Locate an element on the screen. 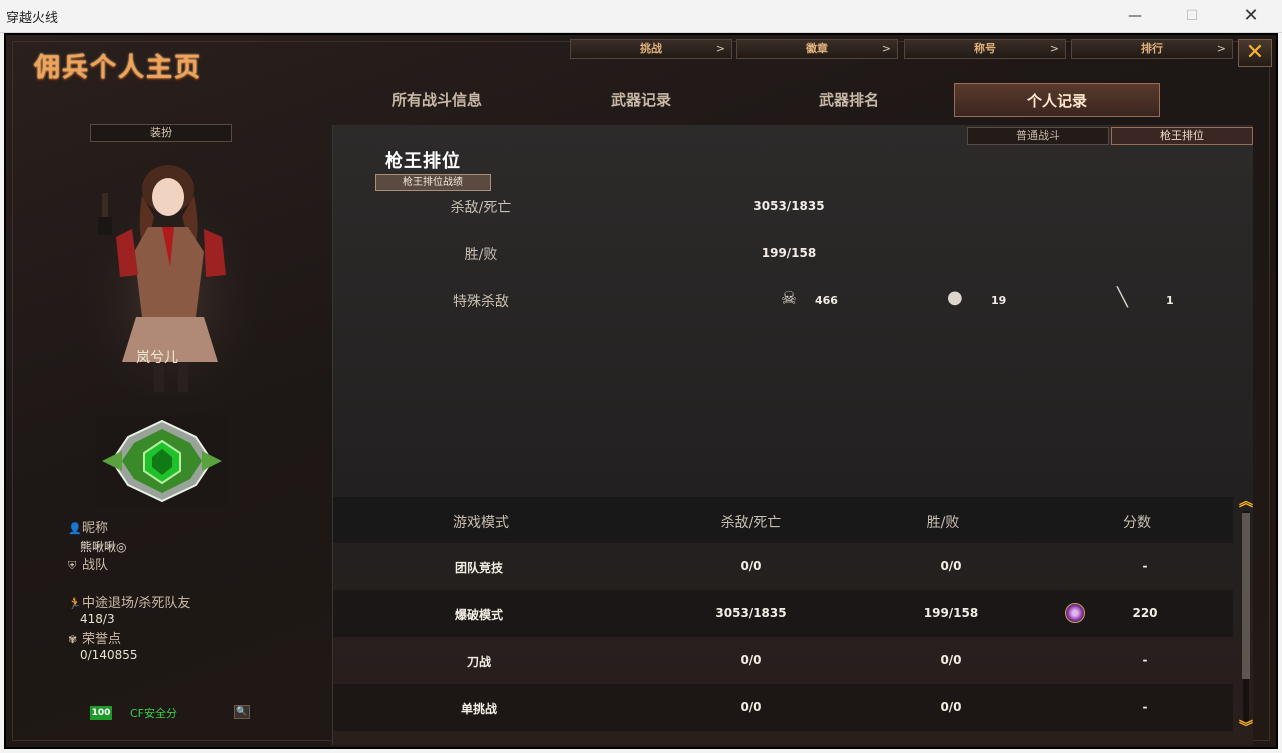 Image resolution: width=1282 pixels, height=753 pixels. wl-label: 胜/败 is located at coordinates (481, 255).